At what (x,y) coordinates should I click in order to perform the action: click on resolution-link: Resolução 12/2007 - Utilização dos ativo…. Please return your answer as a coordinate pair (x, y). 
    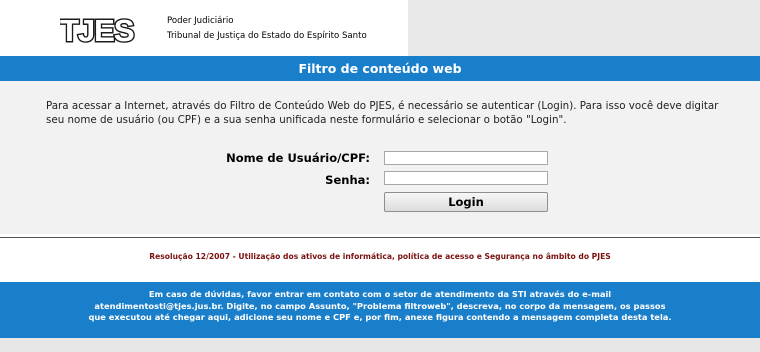
    Looking at the image, I should click on (380, 256).